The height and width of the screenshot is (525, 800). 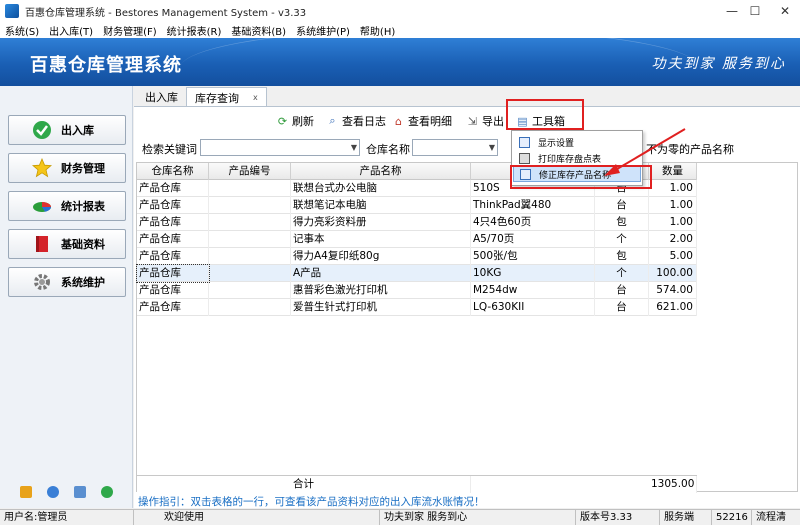 I want to click on sidebar: 出入库 财务管理 统计报表 基础资料 系统维护, so click(x=66, y=297).